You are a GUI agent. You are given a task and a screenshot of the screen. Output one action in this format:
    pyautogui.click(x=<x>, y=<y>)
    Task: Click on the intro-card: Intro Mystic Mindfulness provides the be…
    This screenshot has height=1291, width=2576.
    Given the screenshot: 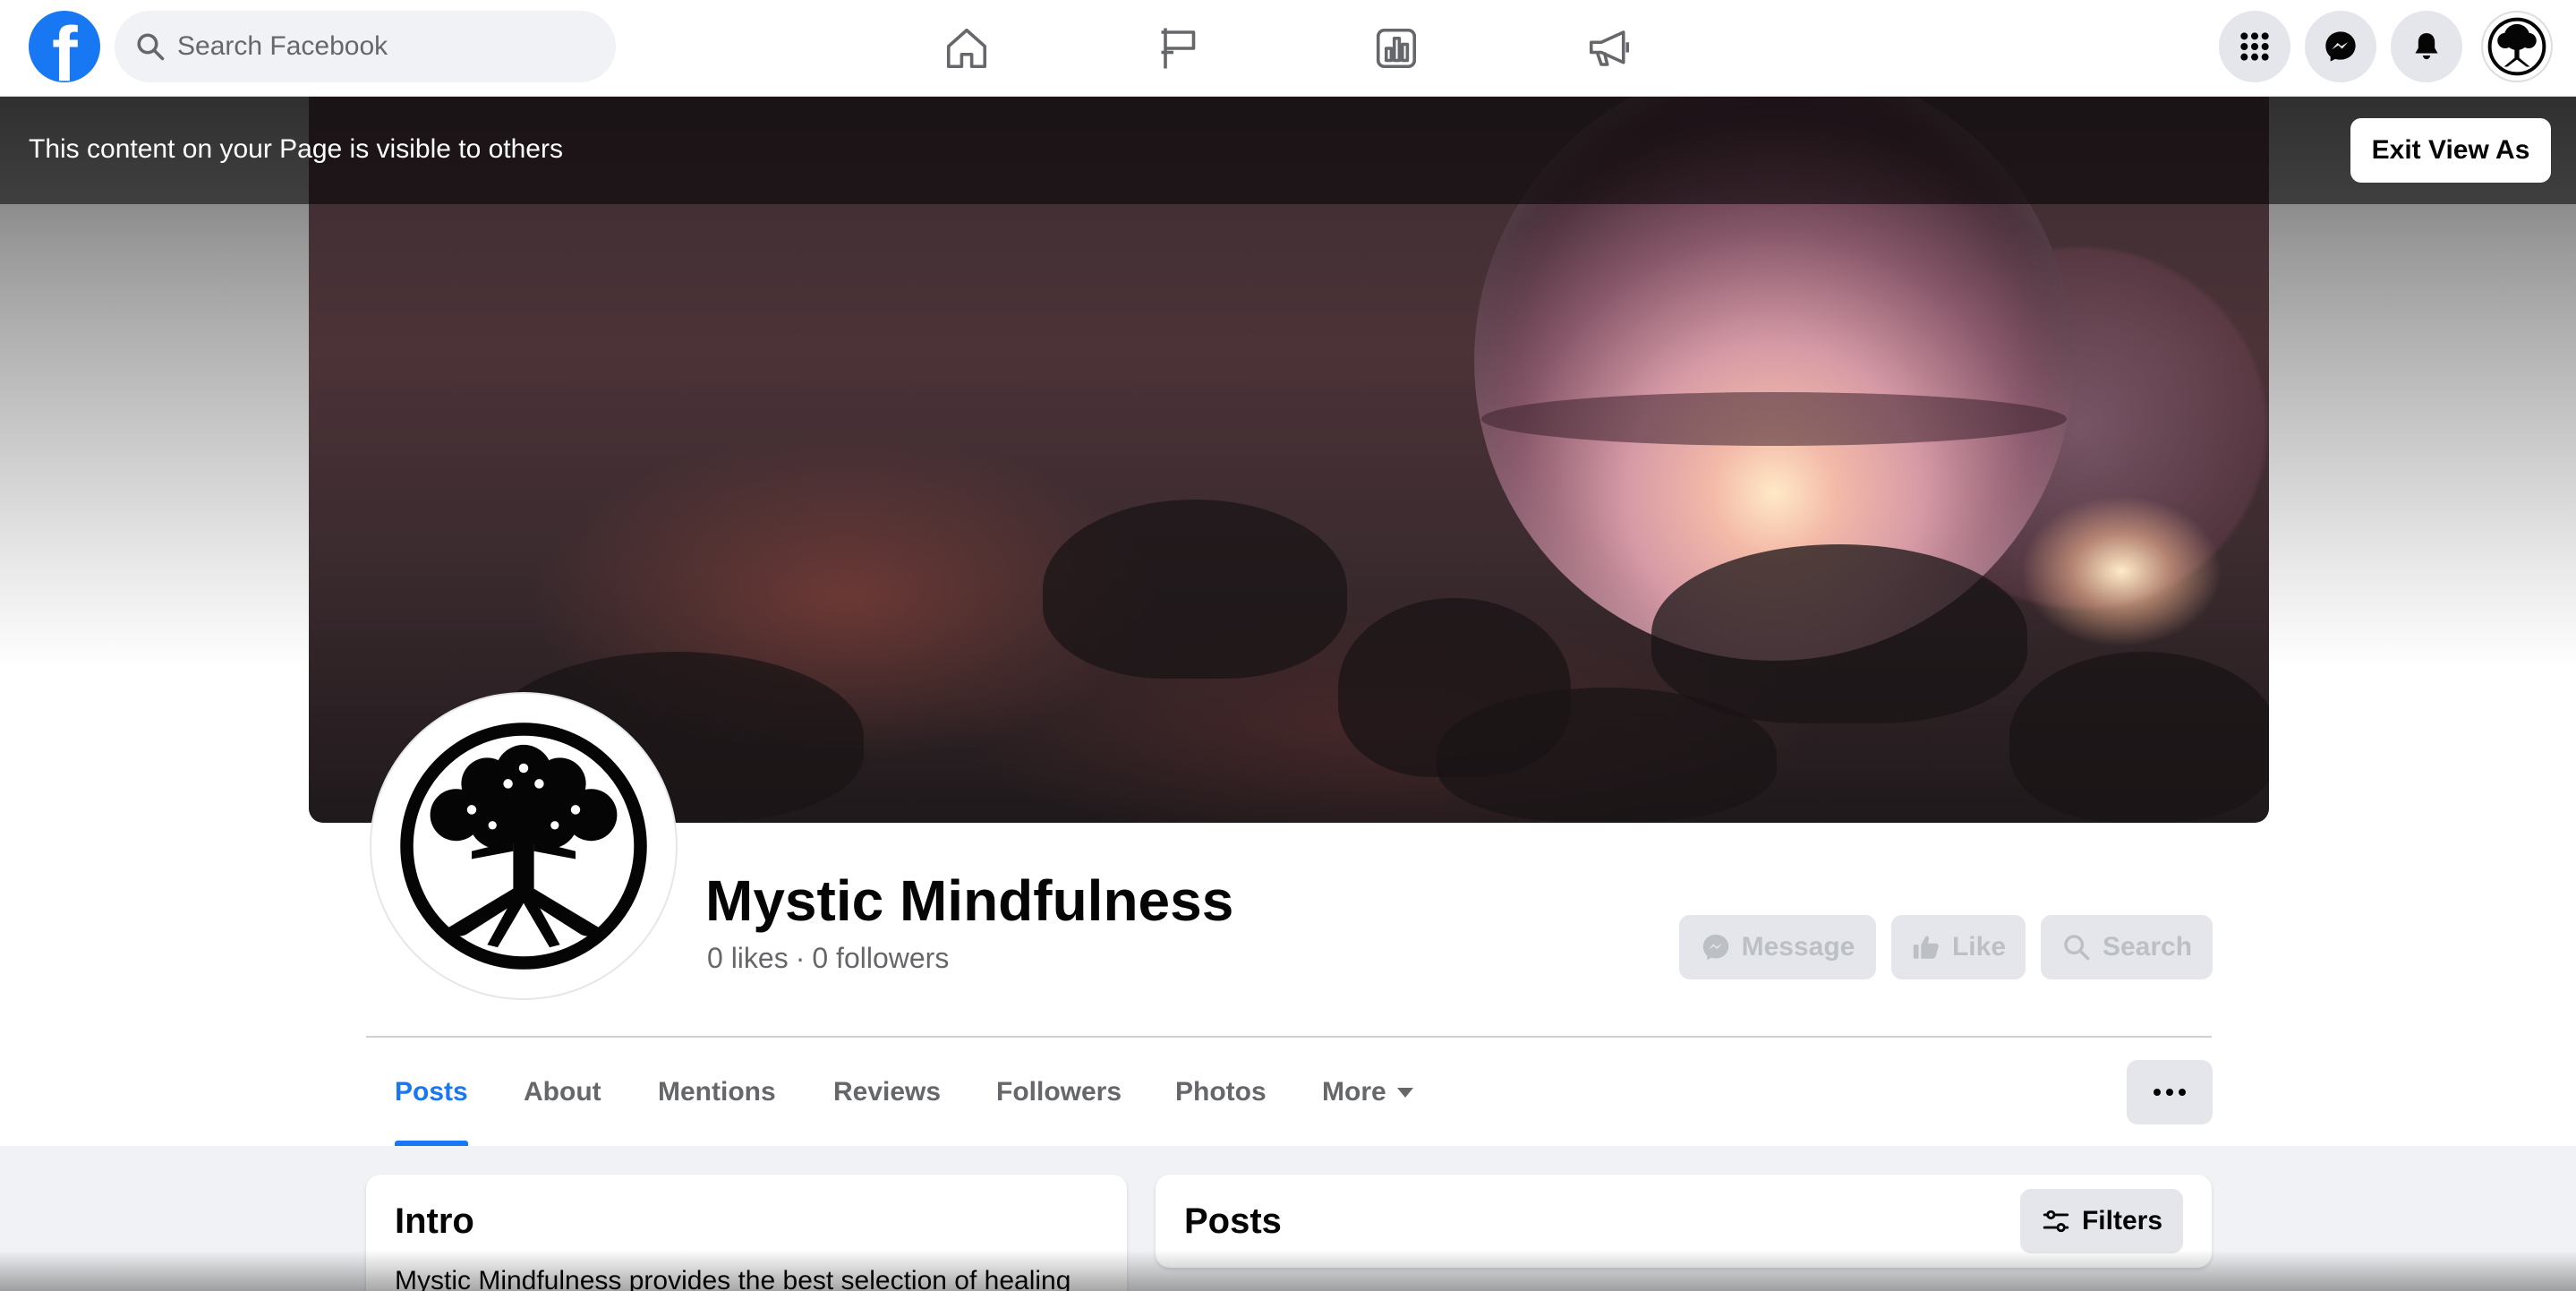 What is the action you would take?
    pyautogui.click(x=746, y=1233)
    